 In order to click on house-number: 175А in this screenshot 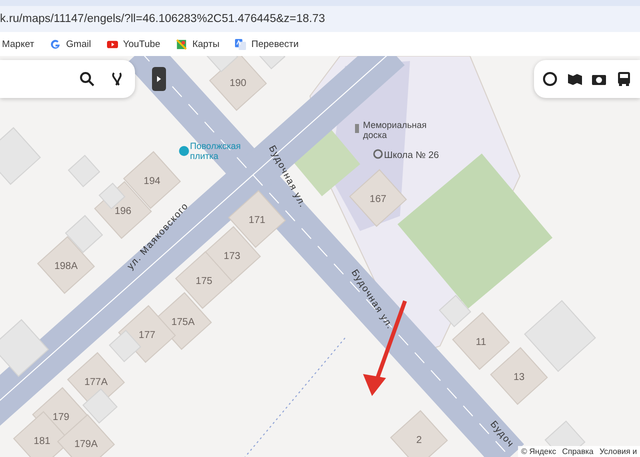, I will do `click(183, 322)`.